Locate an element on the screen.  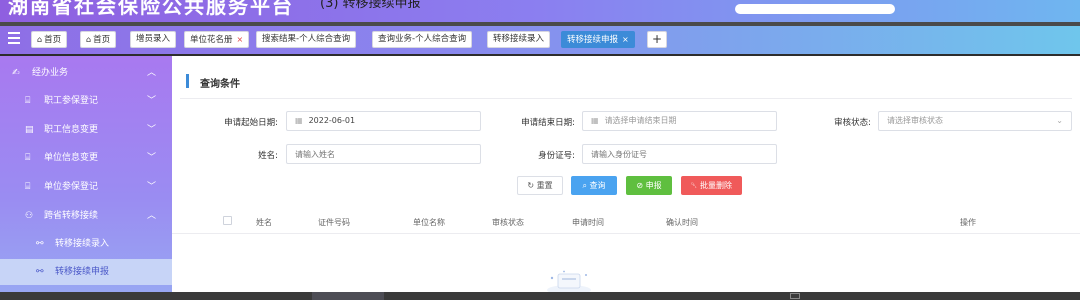
name-input is located at coordinates (383, 154).